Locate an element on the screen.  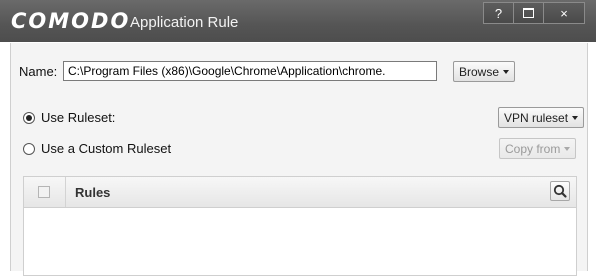
use-custom-ruleset-radio is located at coordinates (29, 149).